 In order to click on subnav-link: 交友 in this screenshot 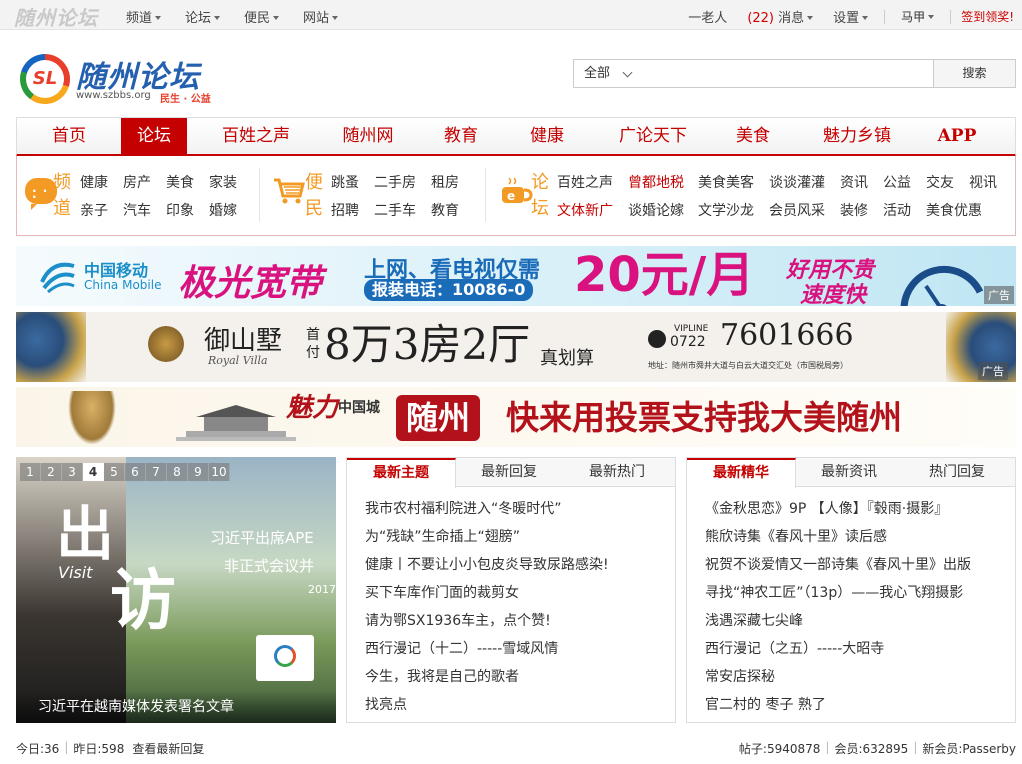, I will do `click(940, 182)`.